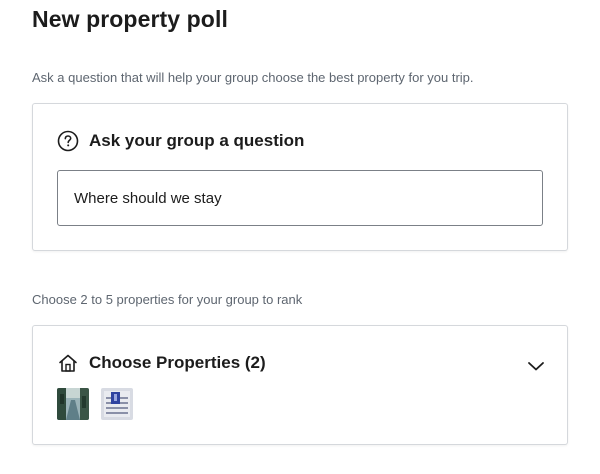  I want to click on properties-card-header: Choose Properties (2), so click(161, 363).